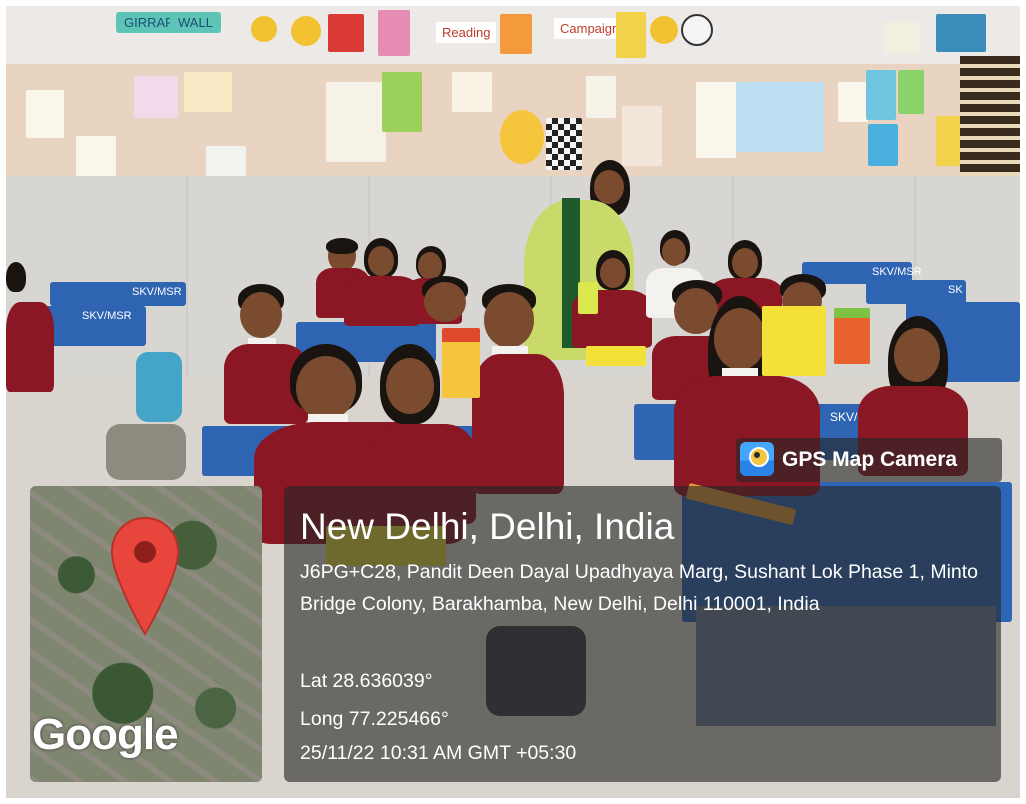  I want to click on wall-label-reading: Reading, so click(466, 32).